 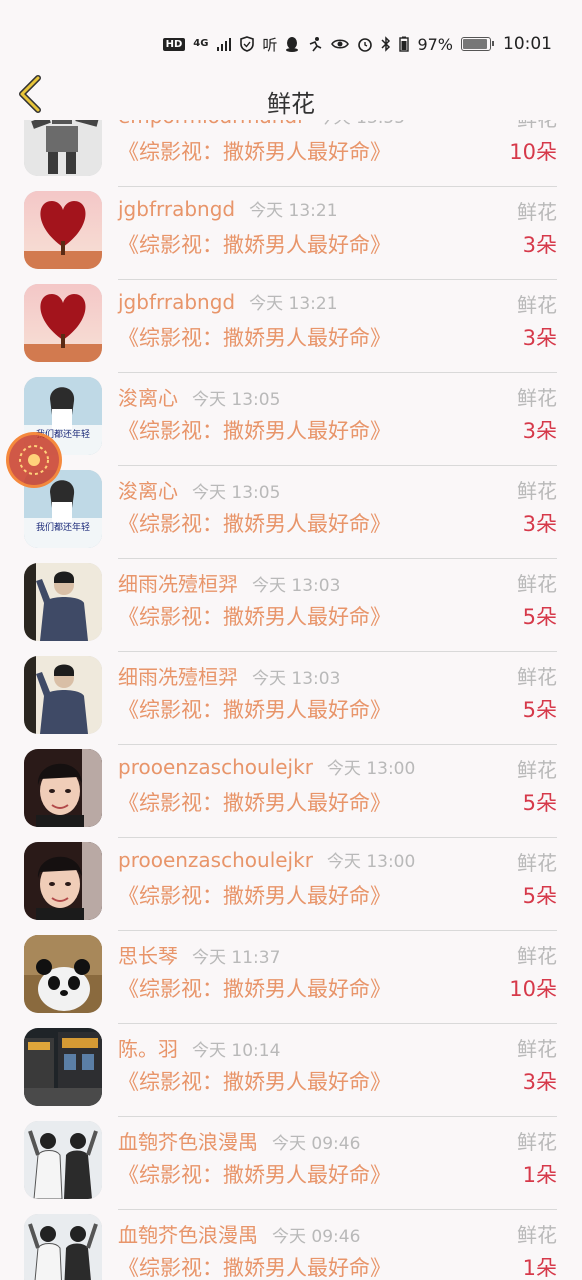 I want to click on floating-ball, so click(x=34, y=460).